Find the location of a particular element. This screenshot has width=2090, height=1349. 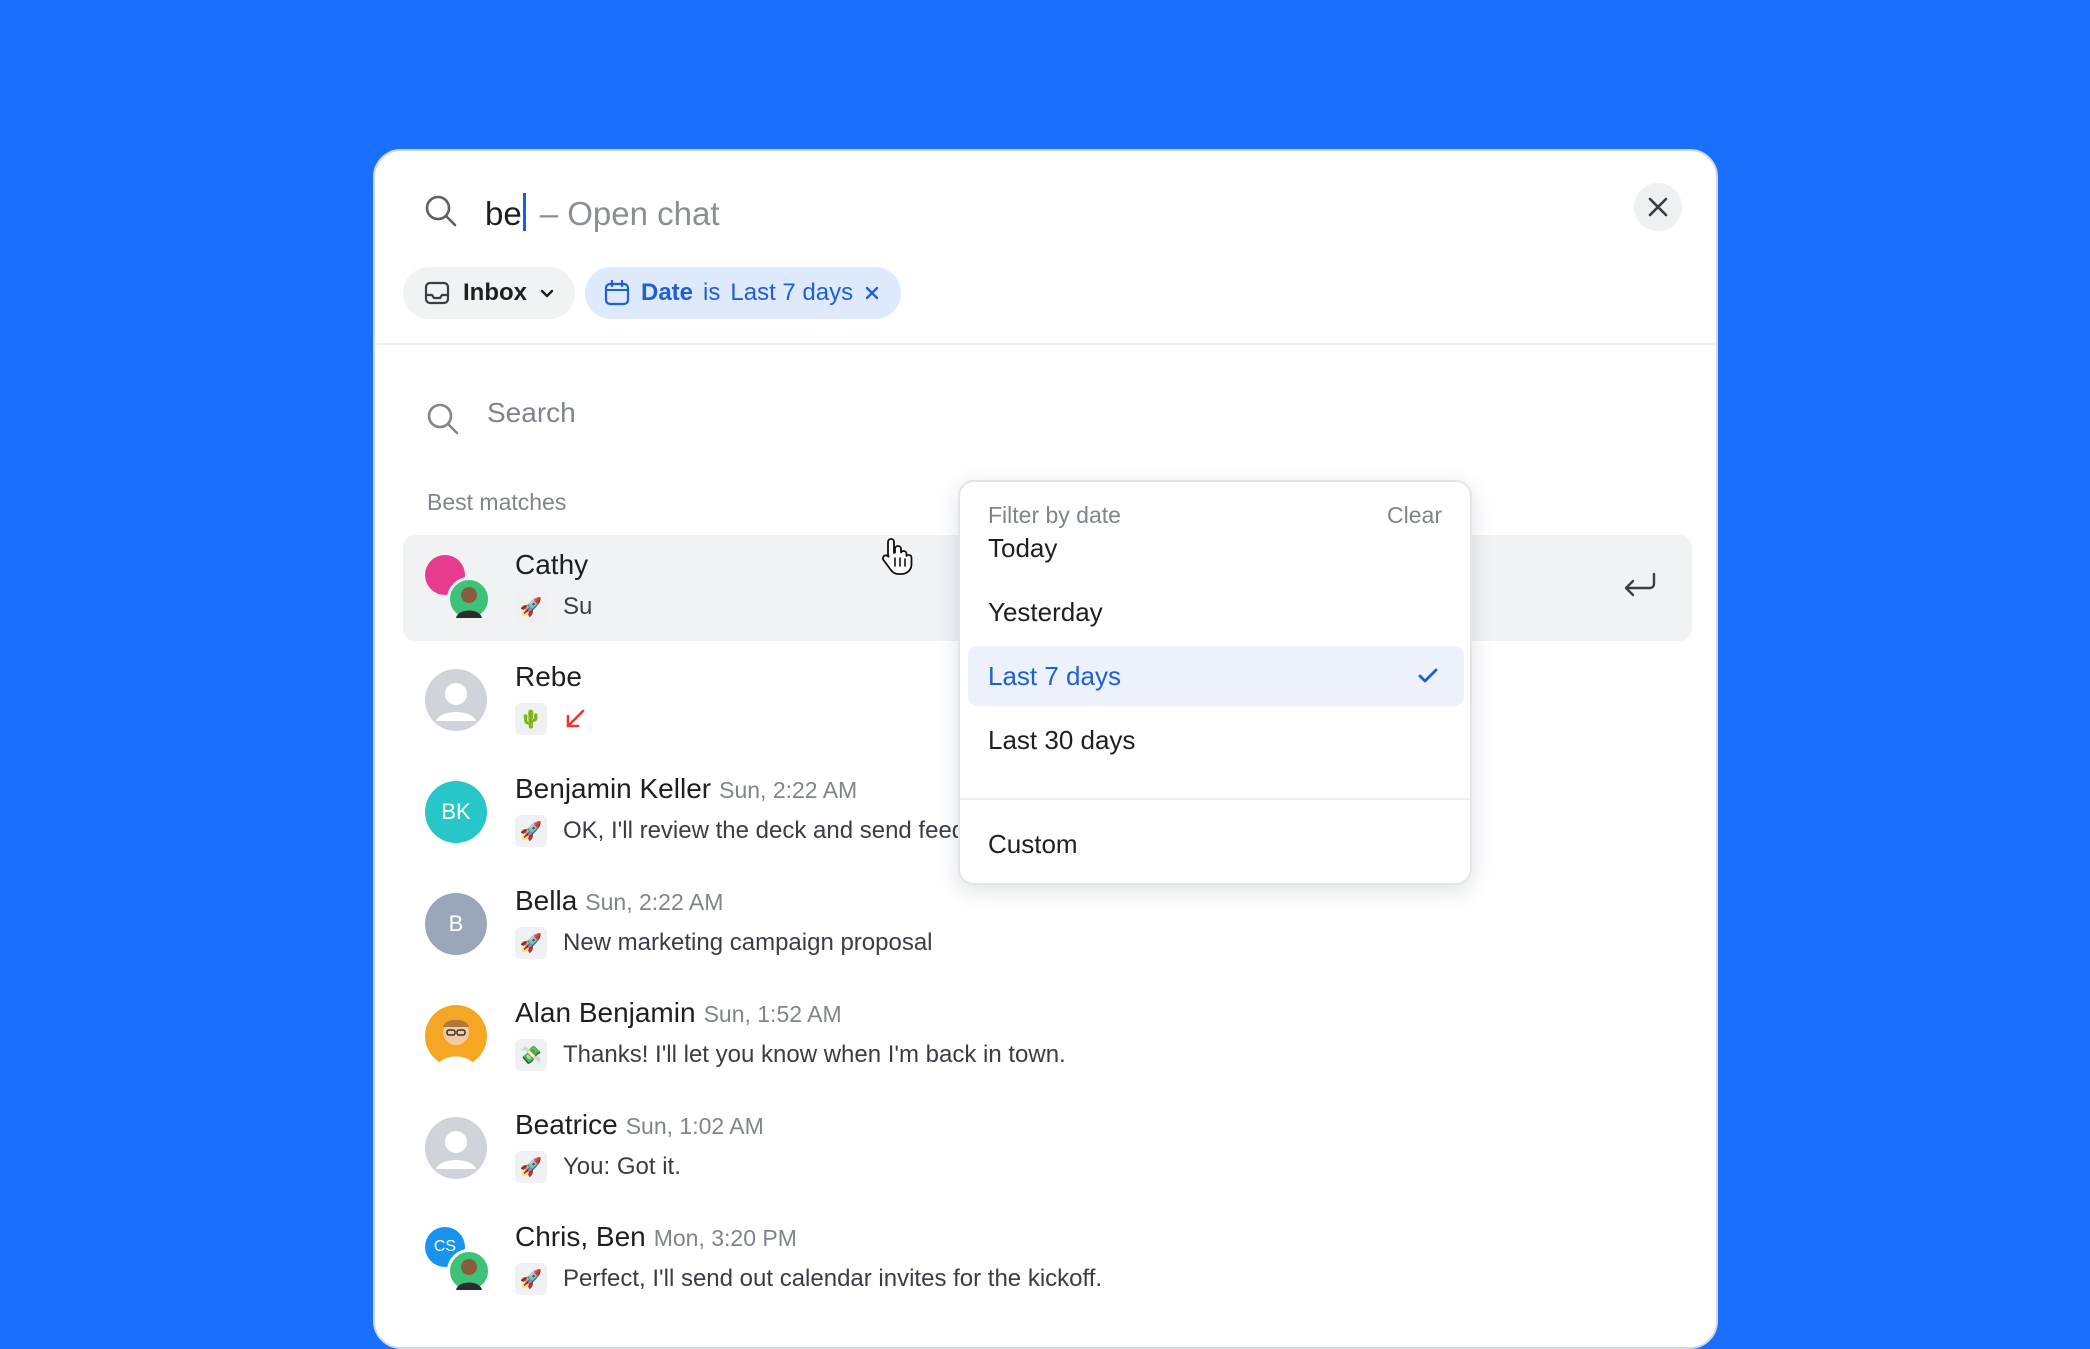

close-icon is located at coordinates (1658, 207).